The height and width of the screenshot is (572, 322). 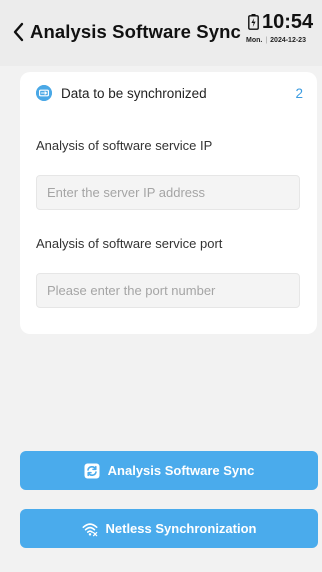 What do you see at coordinates (168, 290) in the screenshot?
I see `port-number-input` at bounding box center [168, 290].